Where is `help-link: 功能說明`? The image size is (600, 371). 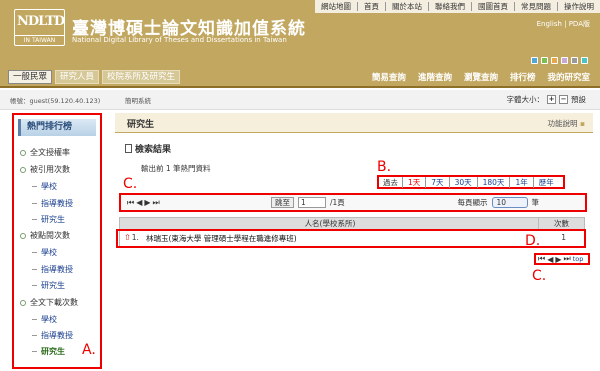 help-link: 功能說明 is located at coordinates (566, 123).